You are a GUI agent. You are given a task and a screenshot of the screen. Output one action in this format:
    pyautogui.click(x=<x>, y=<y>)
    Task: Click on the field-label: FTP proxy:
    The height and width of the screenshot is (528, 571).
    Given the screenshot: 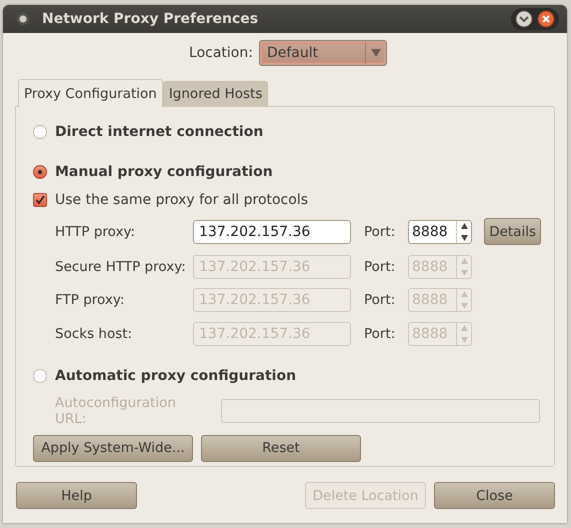 What is the action you would take?
    pyautogui.click(x=90, y=300)
    